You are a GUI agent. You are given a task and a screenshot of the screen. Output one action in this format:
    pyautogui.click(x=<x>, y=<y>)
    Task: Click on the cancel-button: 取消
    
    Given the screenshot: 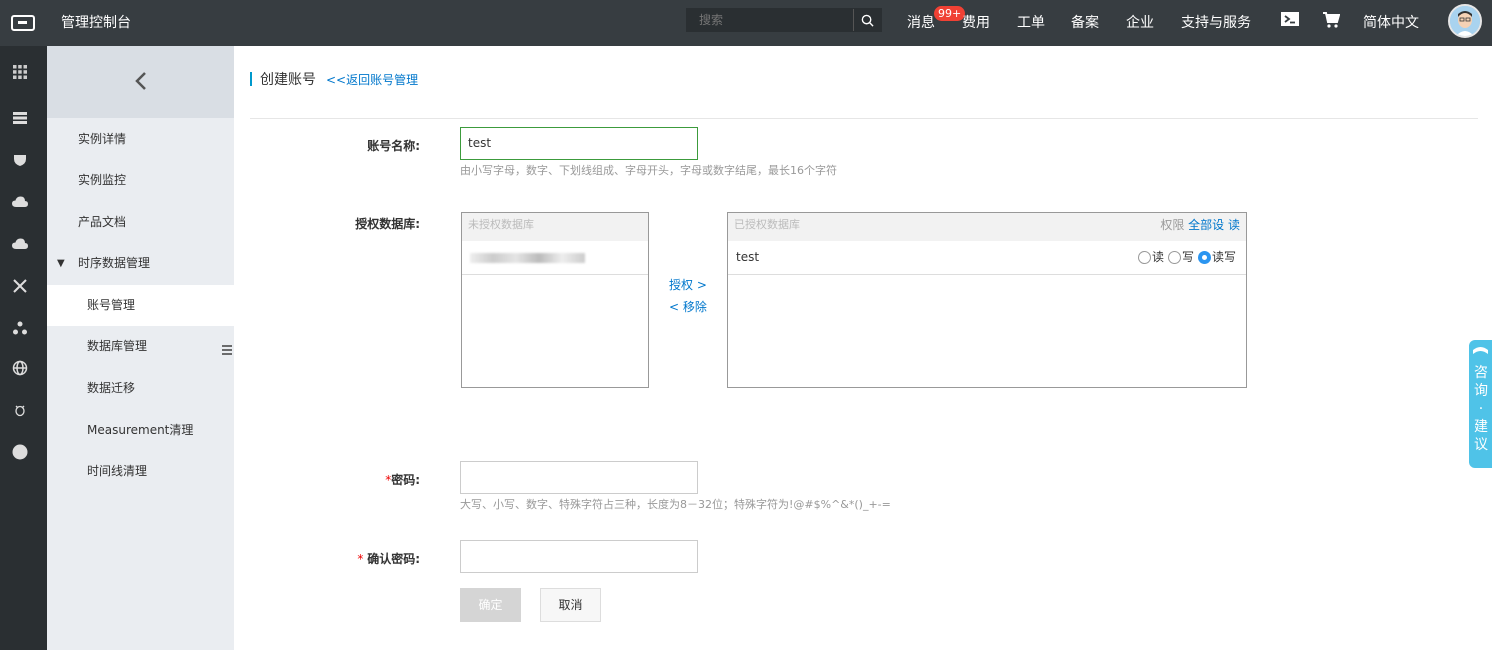 What is the action you would take?
    pyautogui.click(x=570, y=605)
    